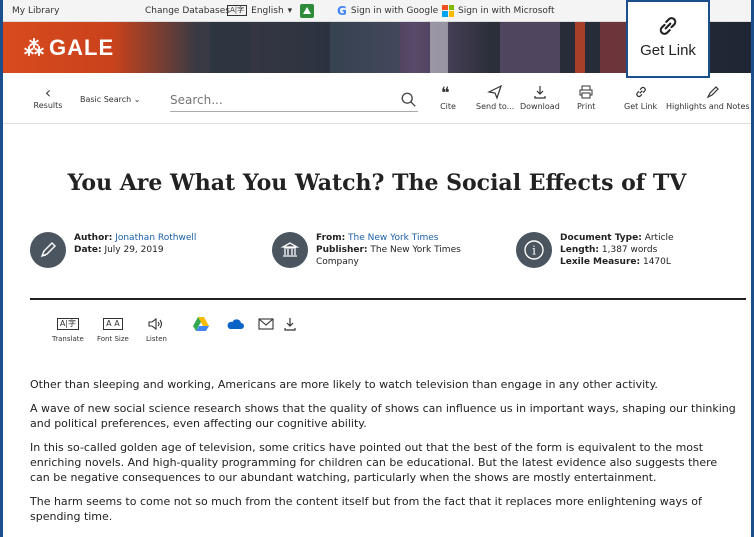  What do you see at coordinates (601, 238) in the screenshot?
I see `doctype-label: Document Type:` at bounding box center [601, 238].